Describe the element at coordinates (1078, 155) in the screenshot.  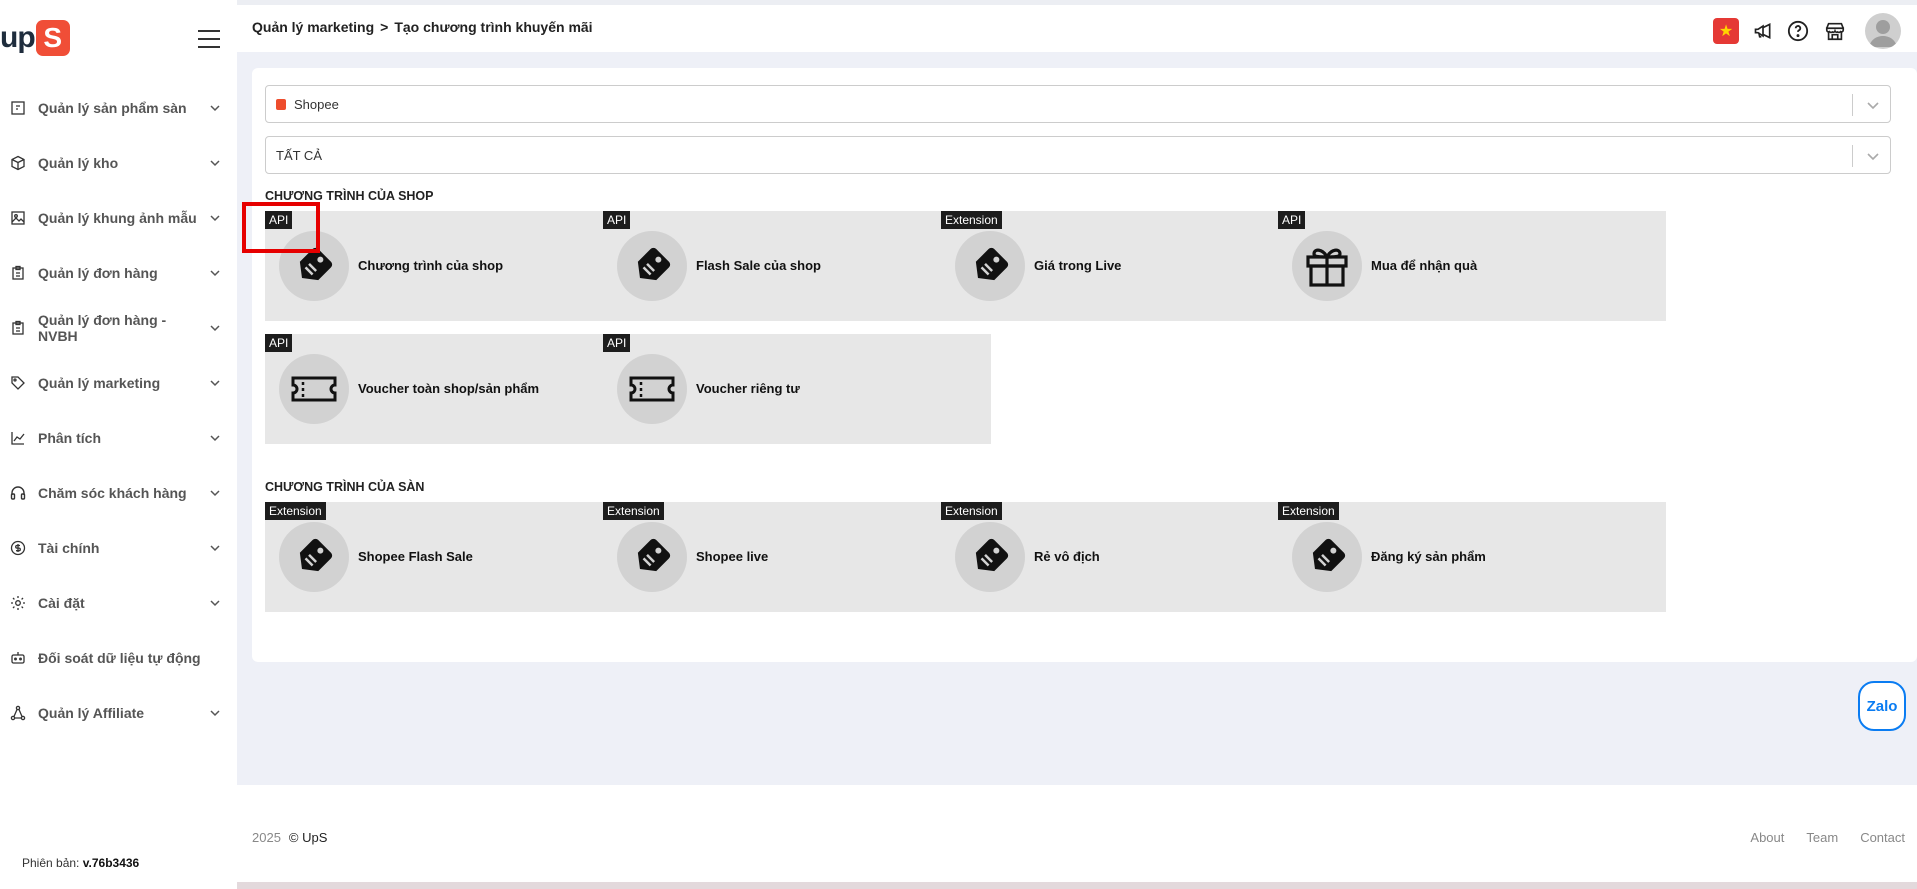
I see `program-type-select: TẤT CẢ` at that location.